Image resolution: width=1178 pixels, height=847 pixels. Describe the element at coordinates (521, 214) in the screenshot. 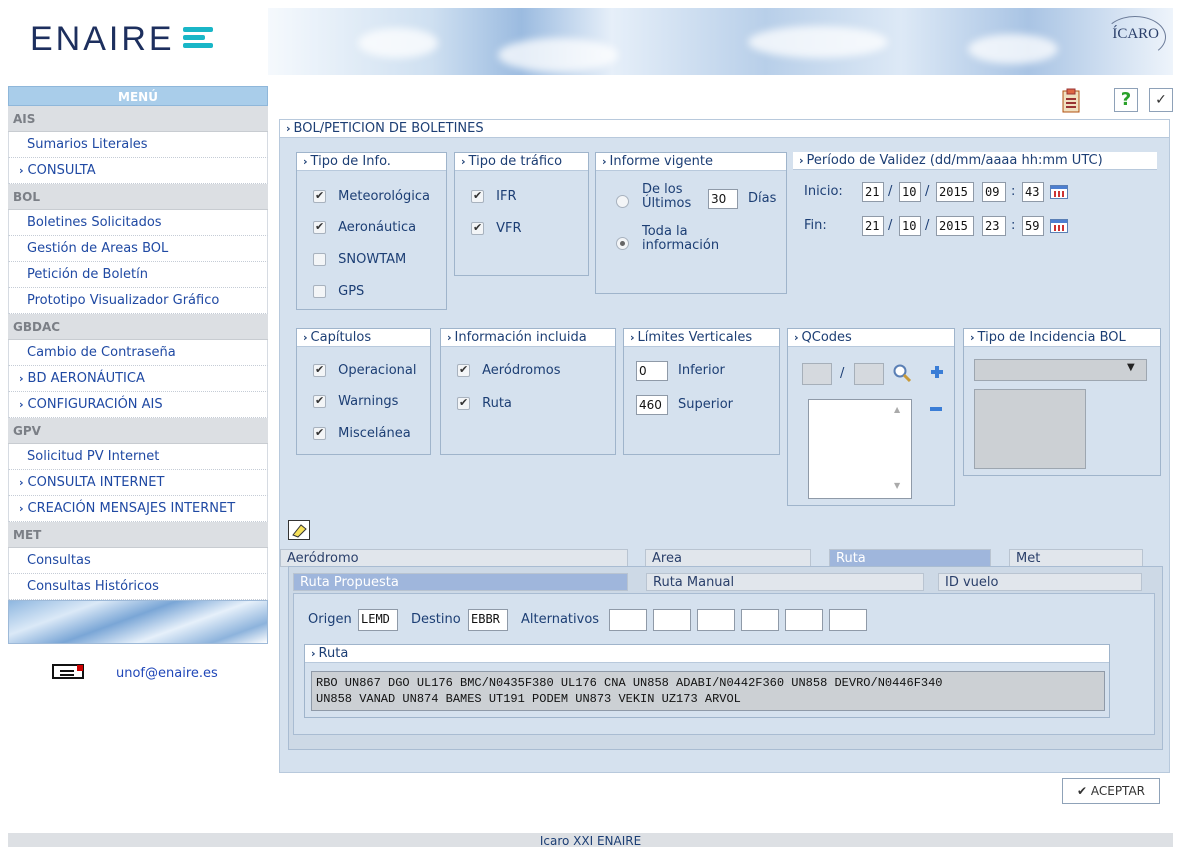

I see `tipo-trafico-box: Tipo de tráfico IFR VFR` at that location.